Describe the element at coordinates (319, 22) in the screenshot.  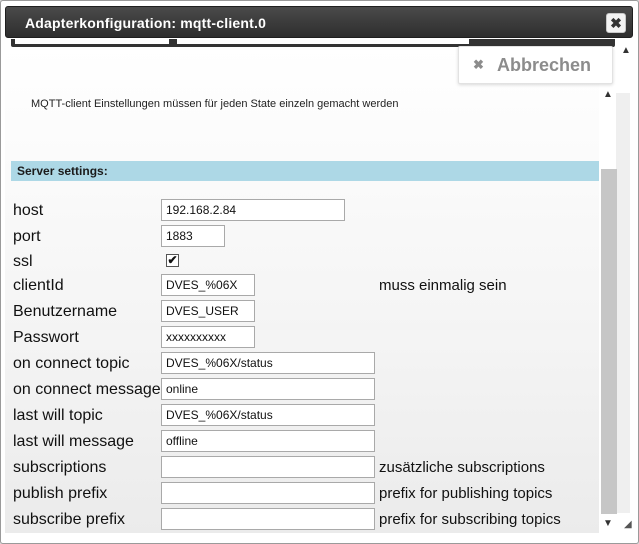
I see `dialog-titlebar: Adapterkonfiguration: mqtt-client.0 ✖` at that location.